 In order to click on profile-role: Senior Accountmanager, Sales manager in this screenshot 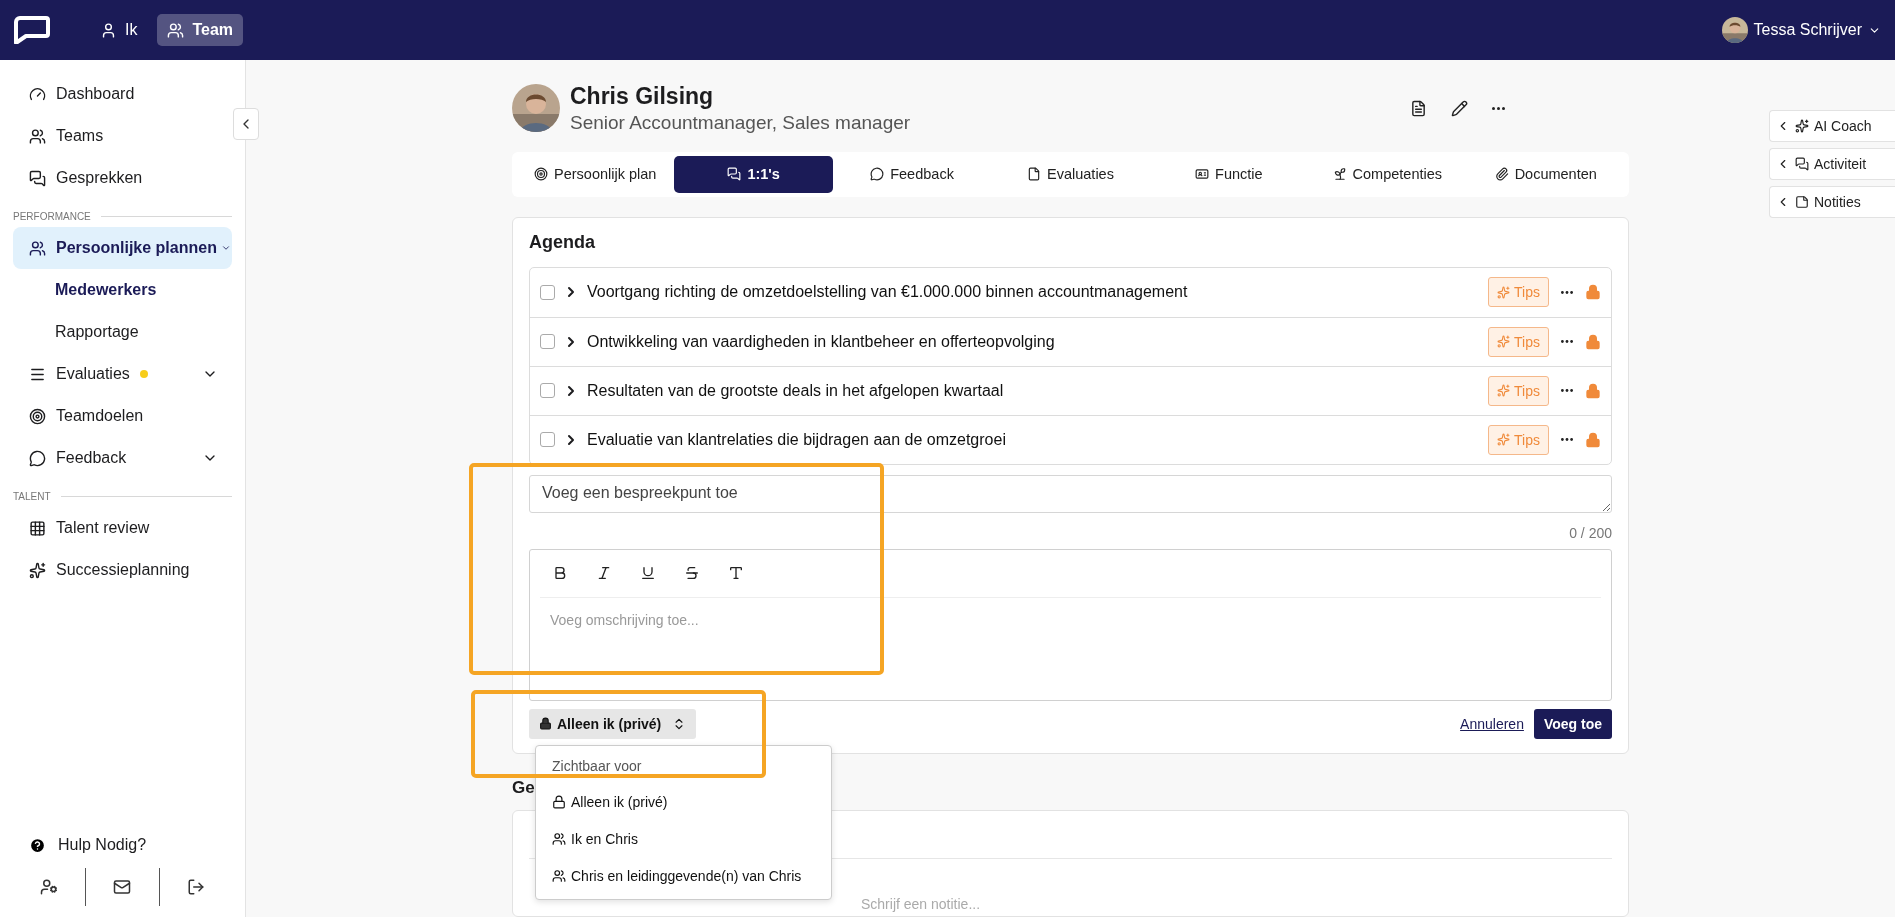, I will do `click(740, 122)`.